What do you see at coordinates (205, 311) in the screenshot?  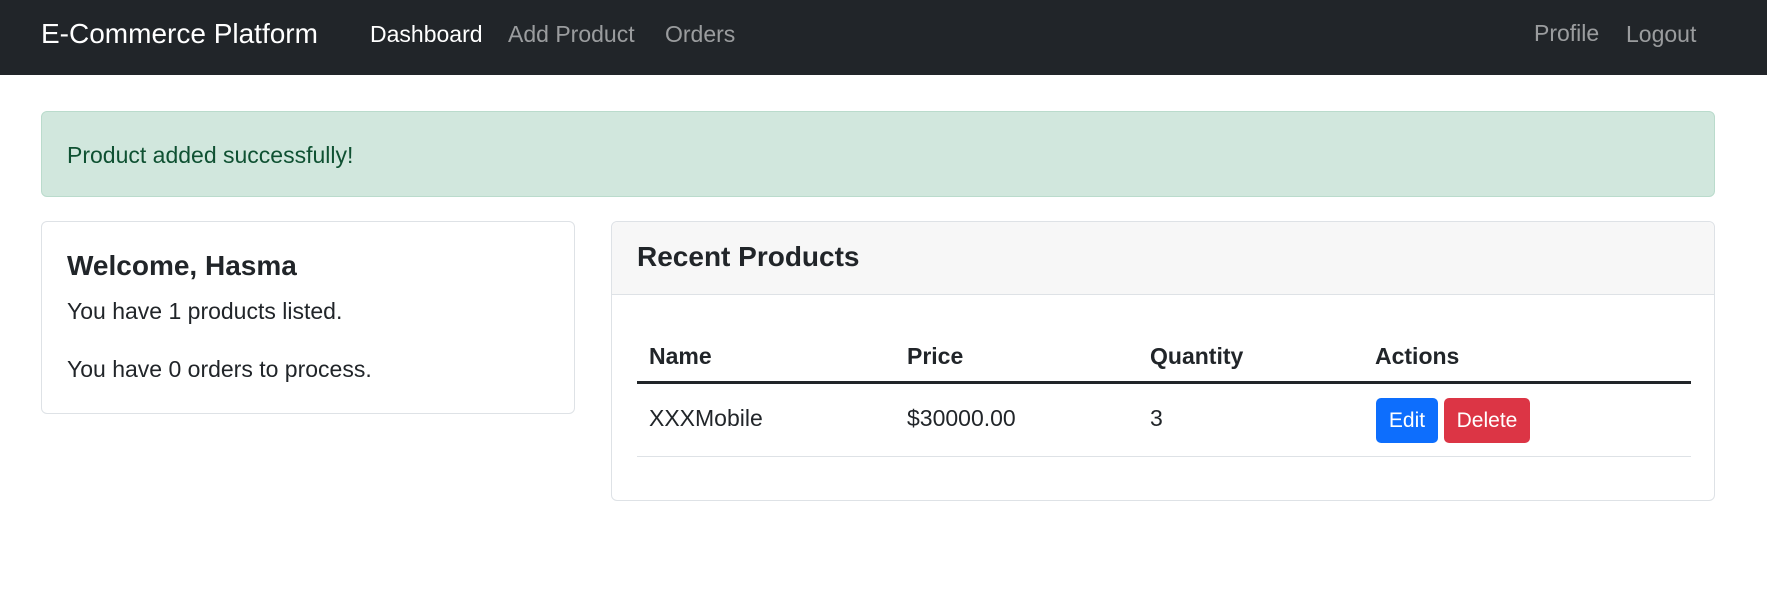 I see `products-count-text: You have 1 products listed.` at bounding box center [205, 311].